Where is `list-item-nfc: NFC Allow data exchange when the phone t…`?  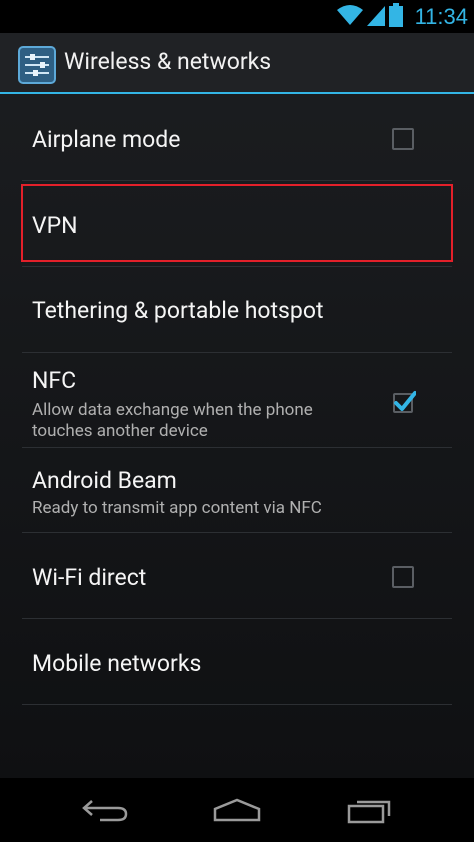
list-item-nfc: NFC Allow data exchange when the phone t… is located at coordinates (237, 400).